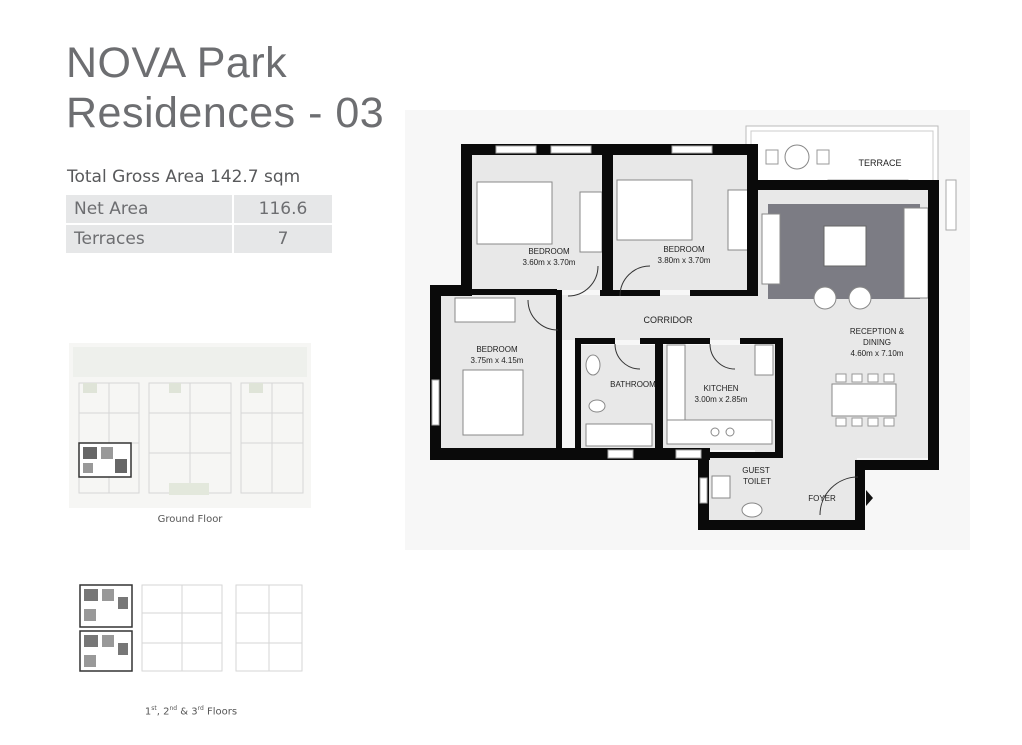 This screenshot has width=1022, height=745. Describe the element at coordinates (190, 519) in the screenshot. I see `ground-floor-caption: Ground Floor` at that location.